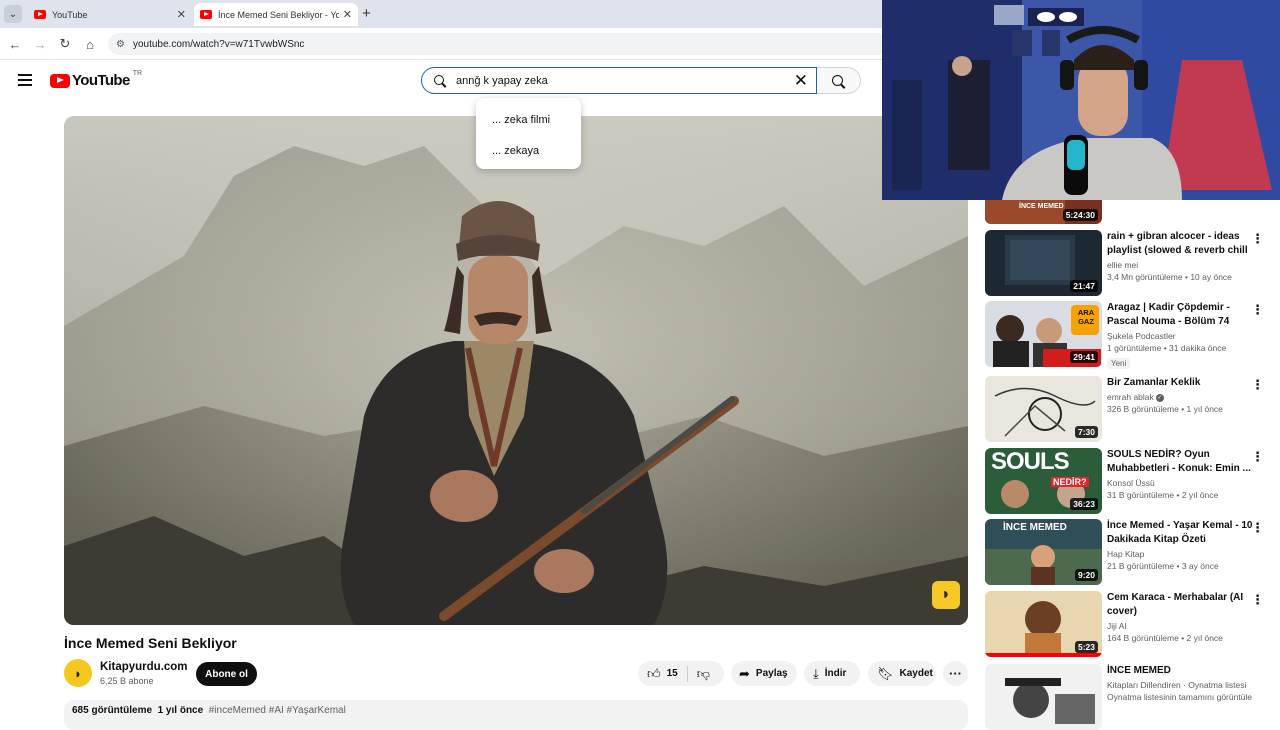  Describe the element at coordinates (1182, 685) in the screenshot. I see `recommendation-channel: Kitapları Dillendiren · Oynatma listesi` at that location.